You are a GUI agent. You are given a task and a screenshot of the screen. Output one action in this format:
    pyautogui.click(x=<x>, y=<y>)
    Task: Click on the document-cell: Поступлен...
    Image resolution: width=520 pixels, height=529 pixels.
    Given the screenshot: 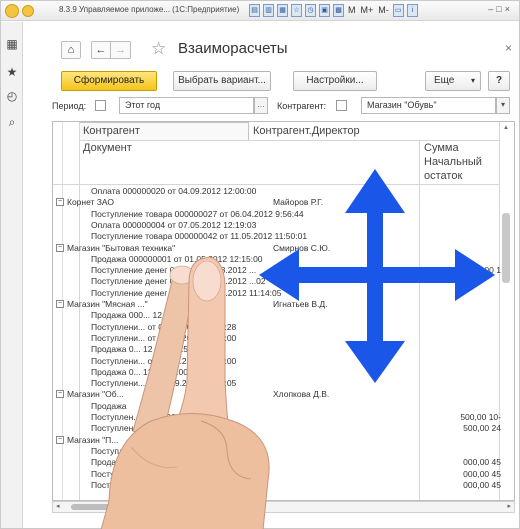 What is the action you would take?
    pyautogui.click(x=116, y=450)
    